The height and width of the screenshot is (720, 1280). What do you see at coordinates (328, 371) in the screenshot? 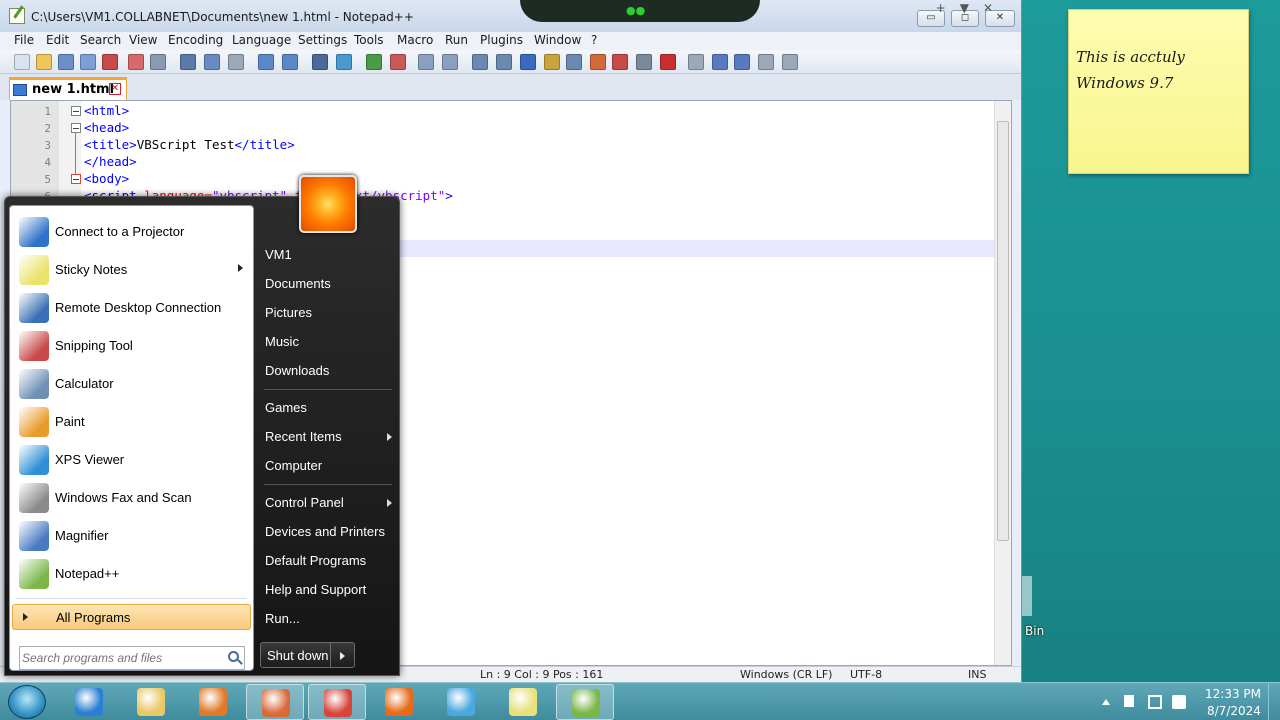
I see `place-downloads: Downloads` at bounding box center [328, 371].